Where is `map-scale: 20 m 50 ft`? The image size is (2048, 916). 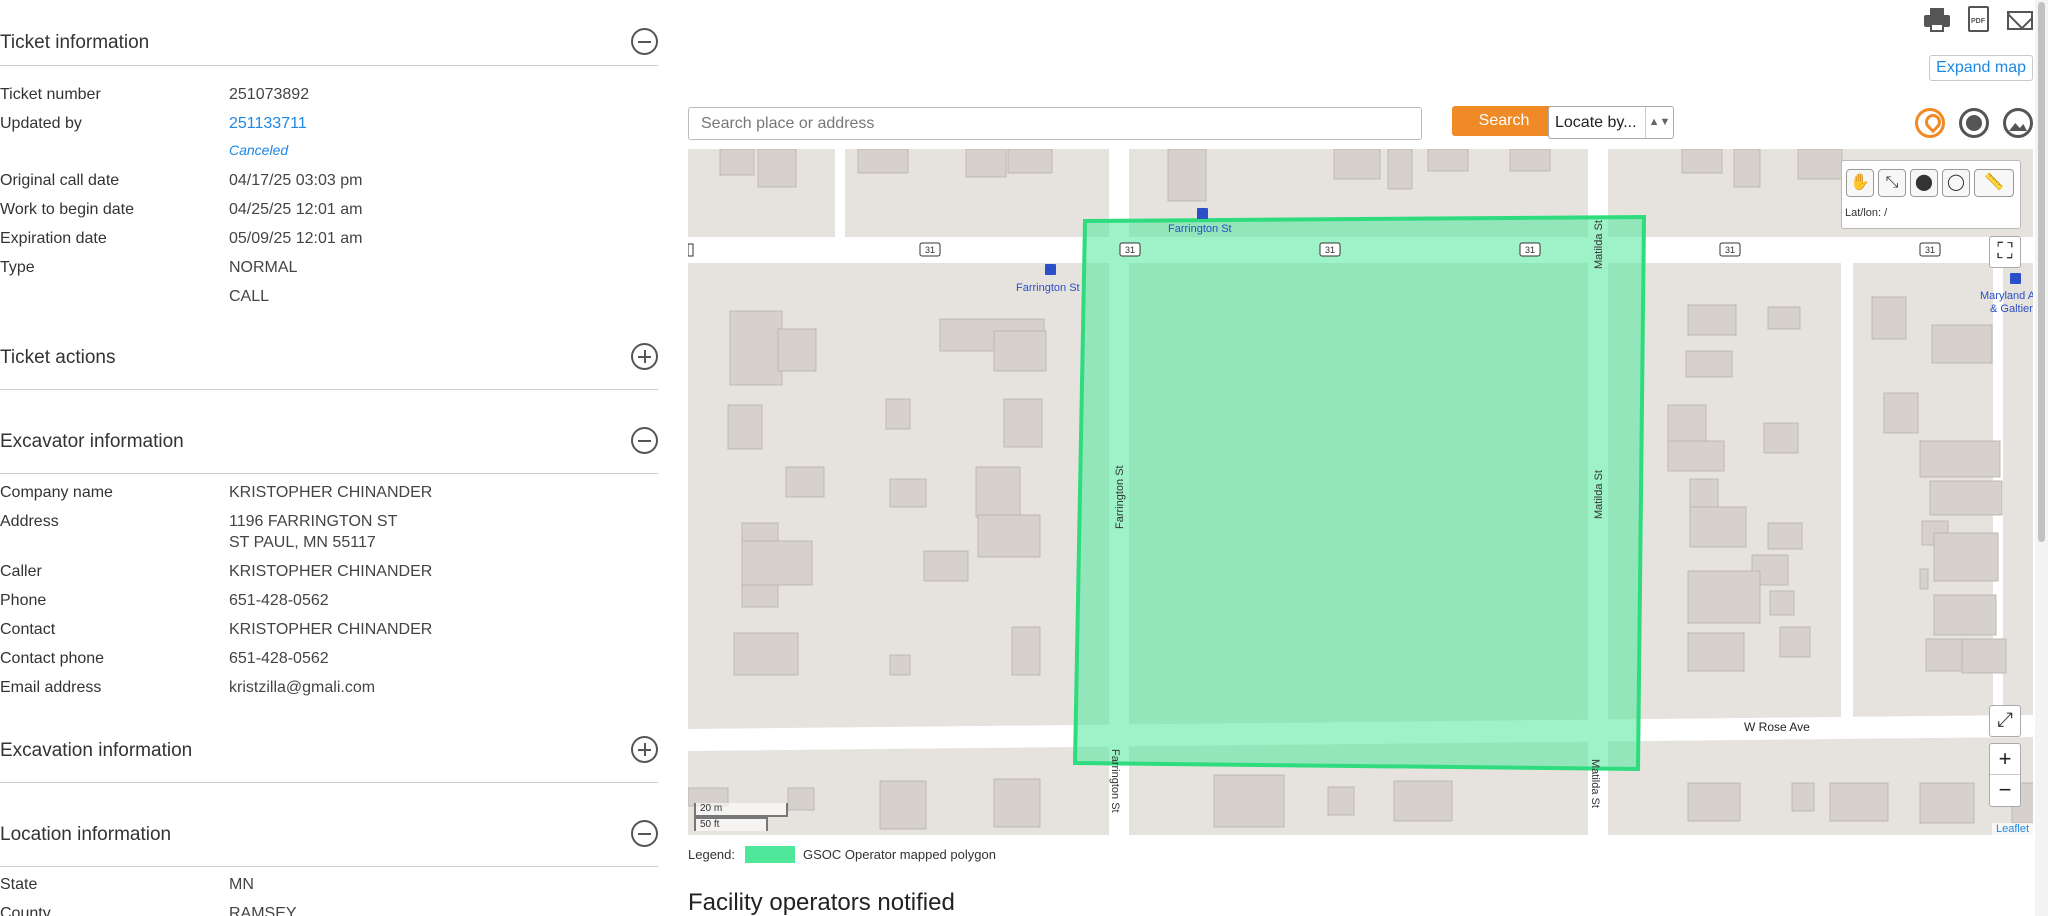 map-scale: 20 m 50 ft is located at coordinates (741, 817).